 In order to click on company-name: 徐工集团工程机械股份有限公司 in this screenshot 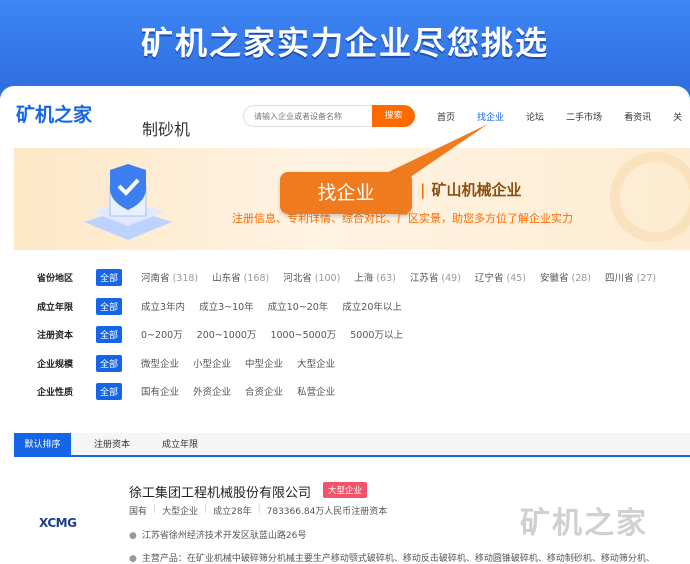, I will do `click(220, 491)`.